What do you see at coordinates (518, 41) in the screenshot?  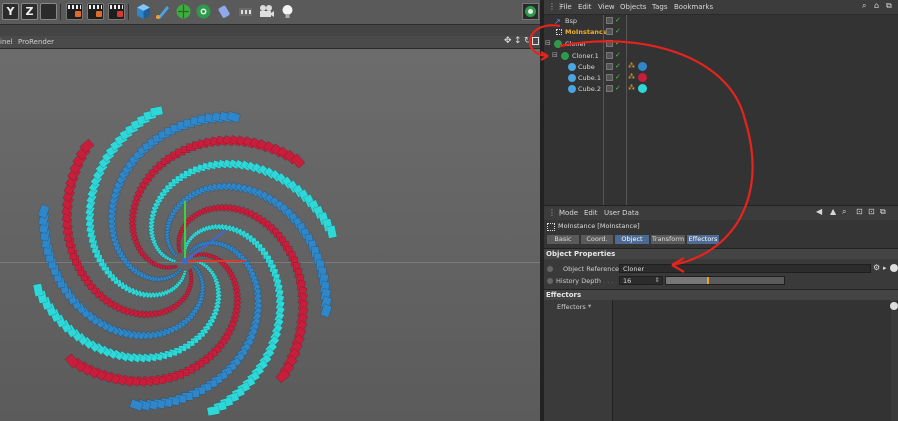 I see `zoom-view-icon: ↕` at bounding box center [518, 41].